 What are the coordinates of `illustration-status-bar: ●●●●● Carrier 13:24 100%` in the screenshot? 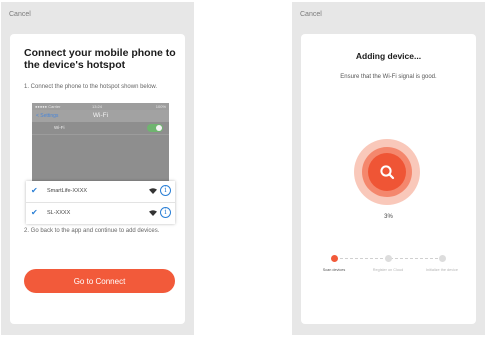 It's located at (100, 106).